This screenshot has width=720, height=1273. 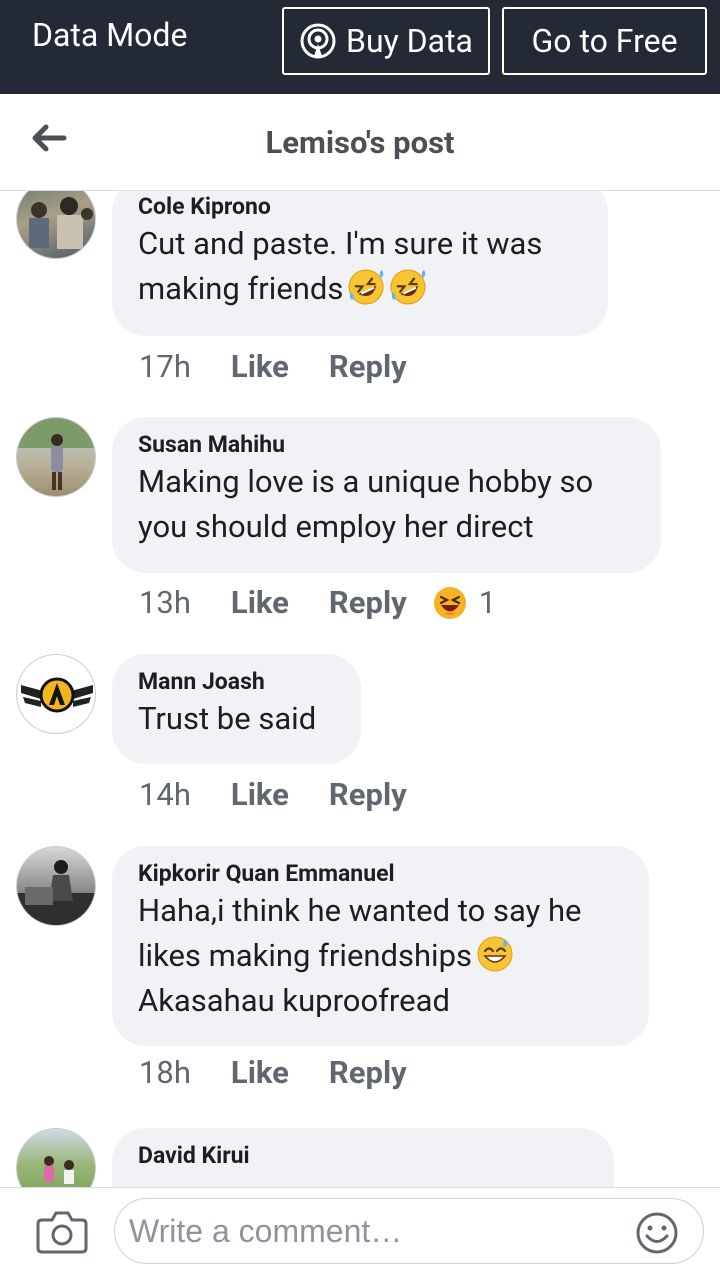 I want to click on comment-text-line: Haha,i think he wanted to say he, so click(x=360, y=910).